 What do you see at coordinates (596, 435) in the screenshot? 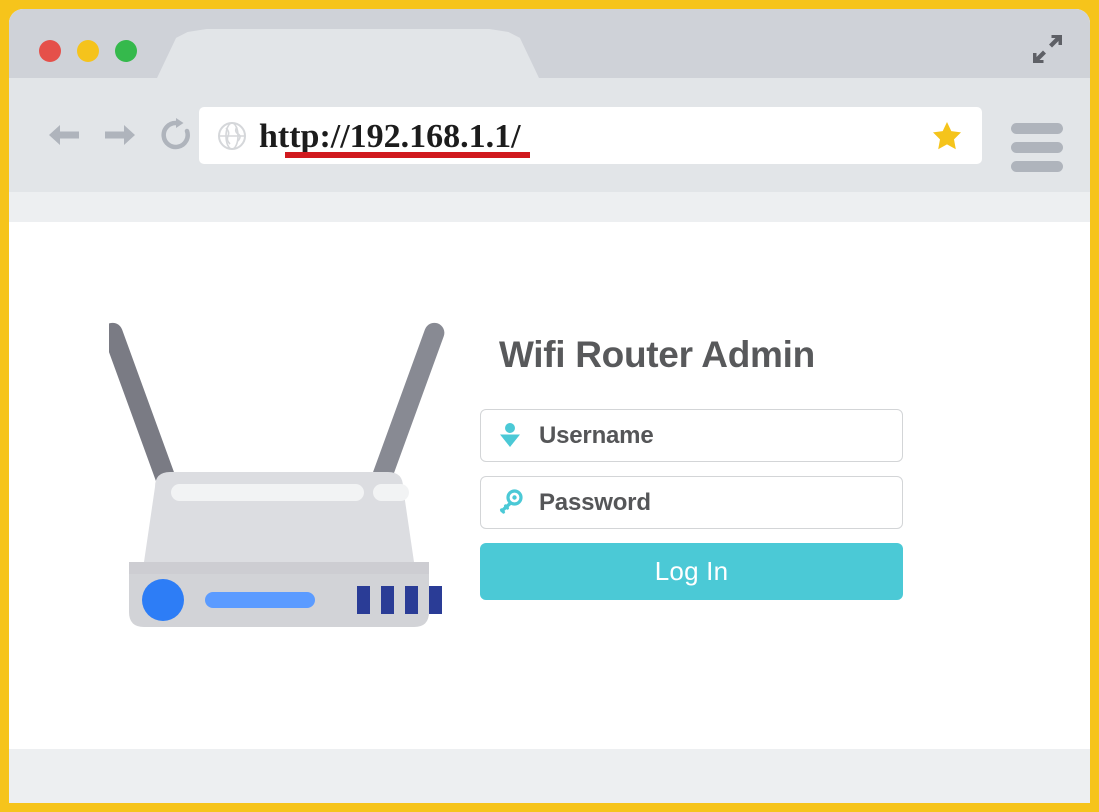
I see `username-placeholder: Username` at bounding box center [596, 435].